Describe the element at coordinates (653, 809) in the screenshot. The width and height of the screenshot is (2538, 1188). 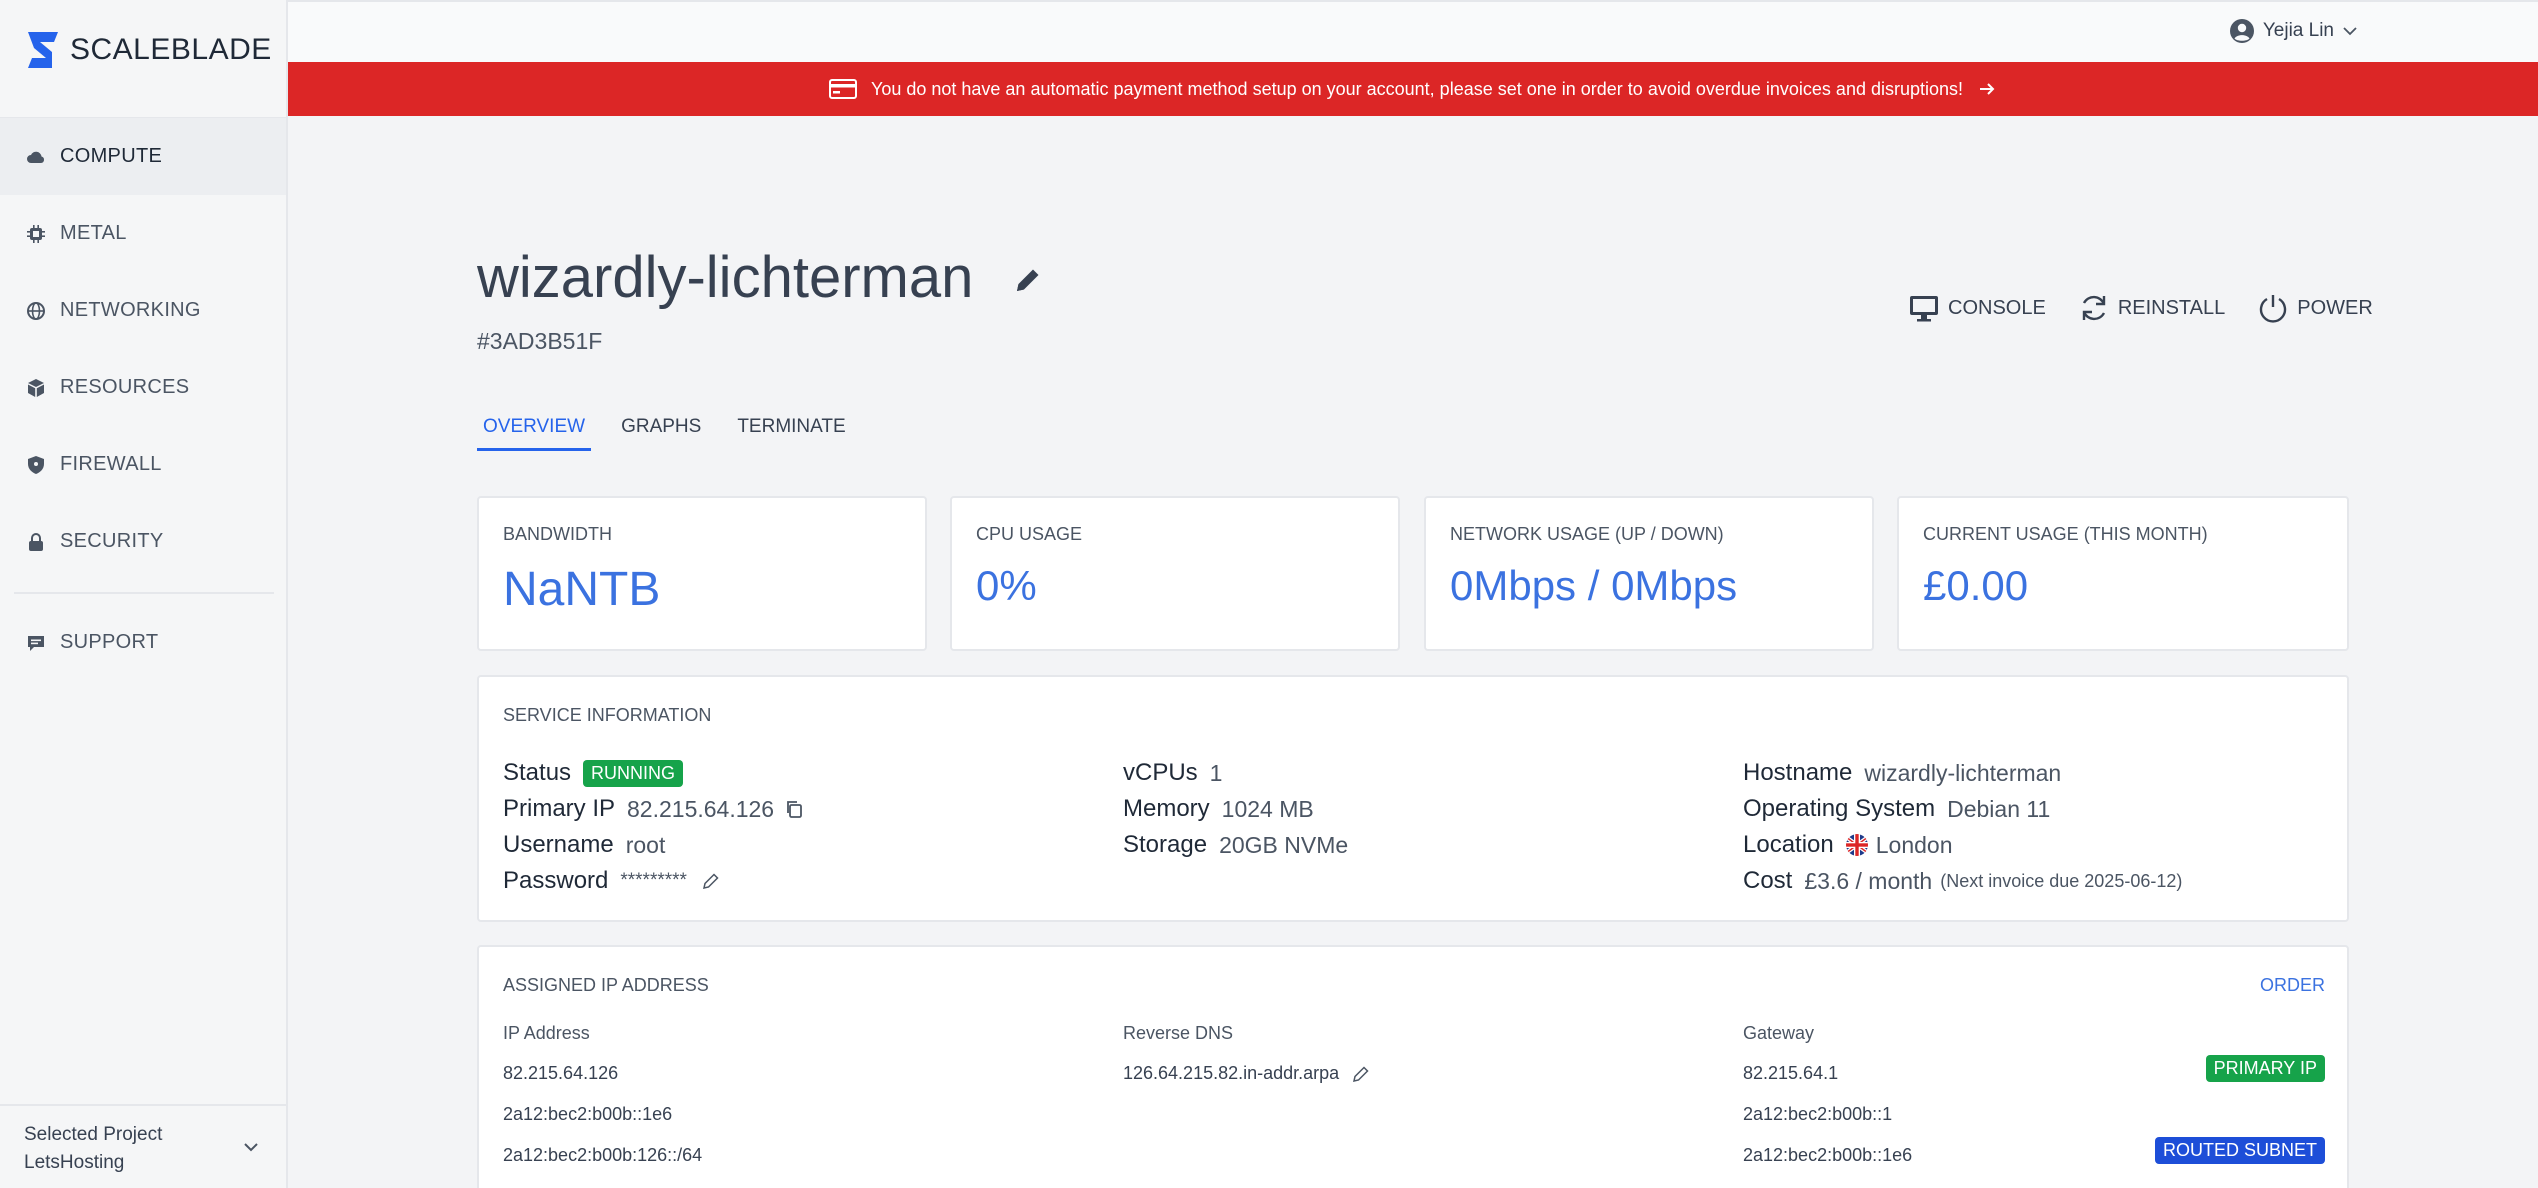
I see `info-row-primary-ip: Primary IP 82.215.64.126` at that location.